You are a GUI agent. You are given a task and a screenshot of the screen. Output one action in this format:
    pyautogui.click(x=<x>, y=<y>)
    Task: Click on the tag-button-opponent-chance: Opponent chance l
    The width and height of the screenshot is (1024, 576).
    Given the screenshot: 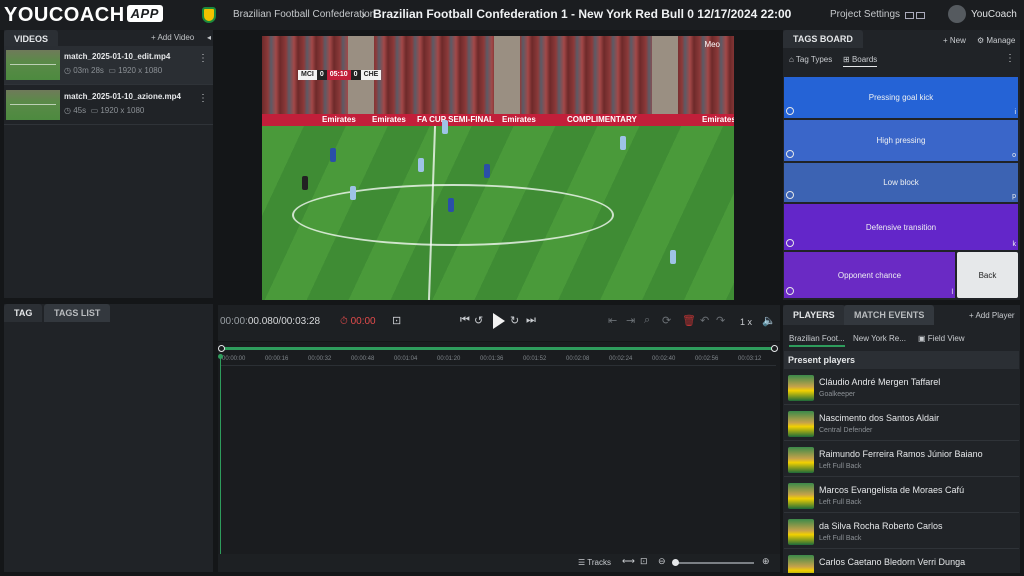 What is the action you would take?
    pyautogui.click(x=869, y=275)
    